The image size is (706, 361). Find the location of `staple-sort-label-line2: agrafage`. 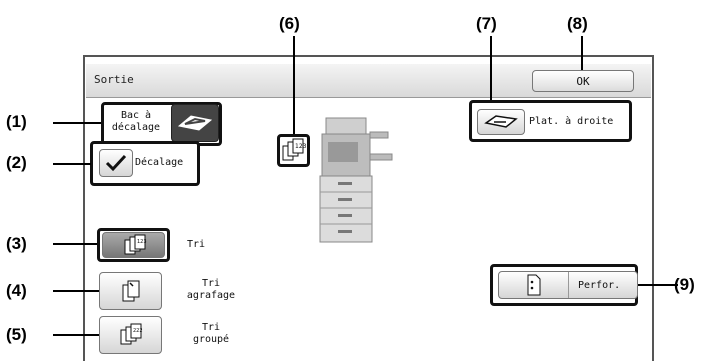

staple-sort-label-line2: agrafage is located at coordinates (211, 295).